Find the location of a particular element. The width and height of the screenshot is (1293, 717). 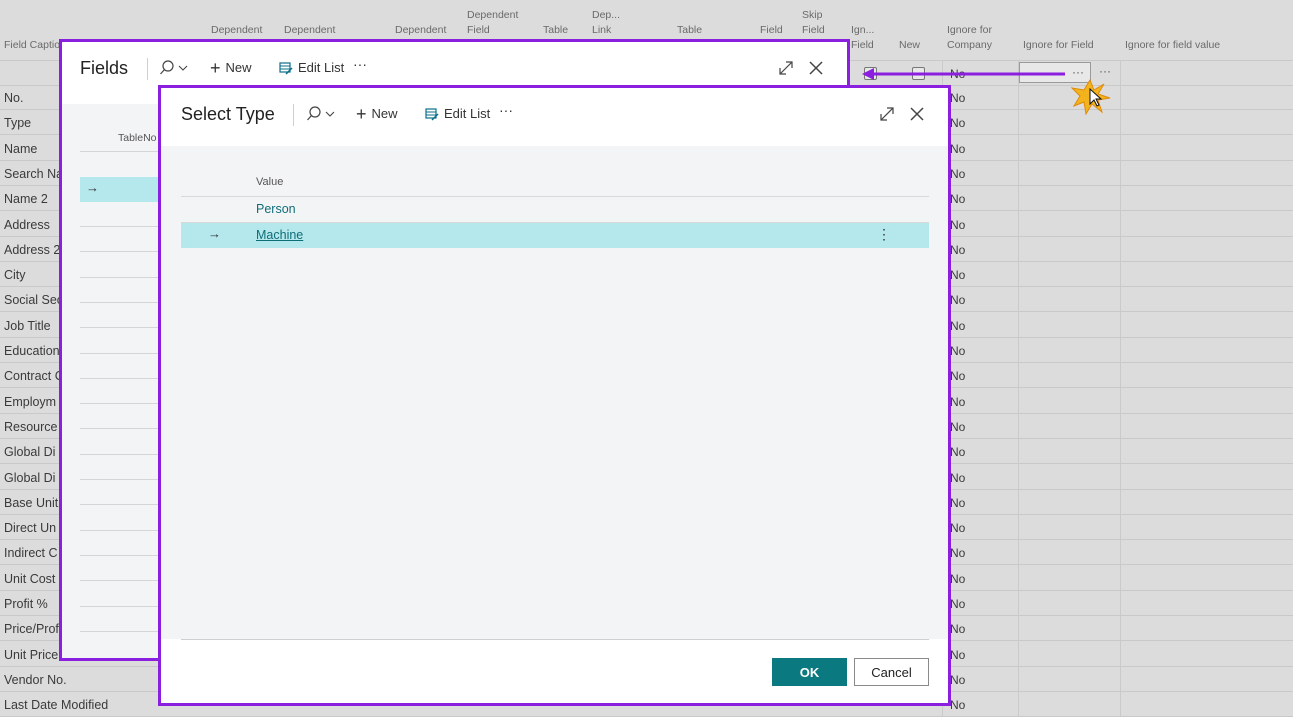

col-new: New is located at coordinates (909, 45).